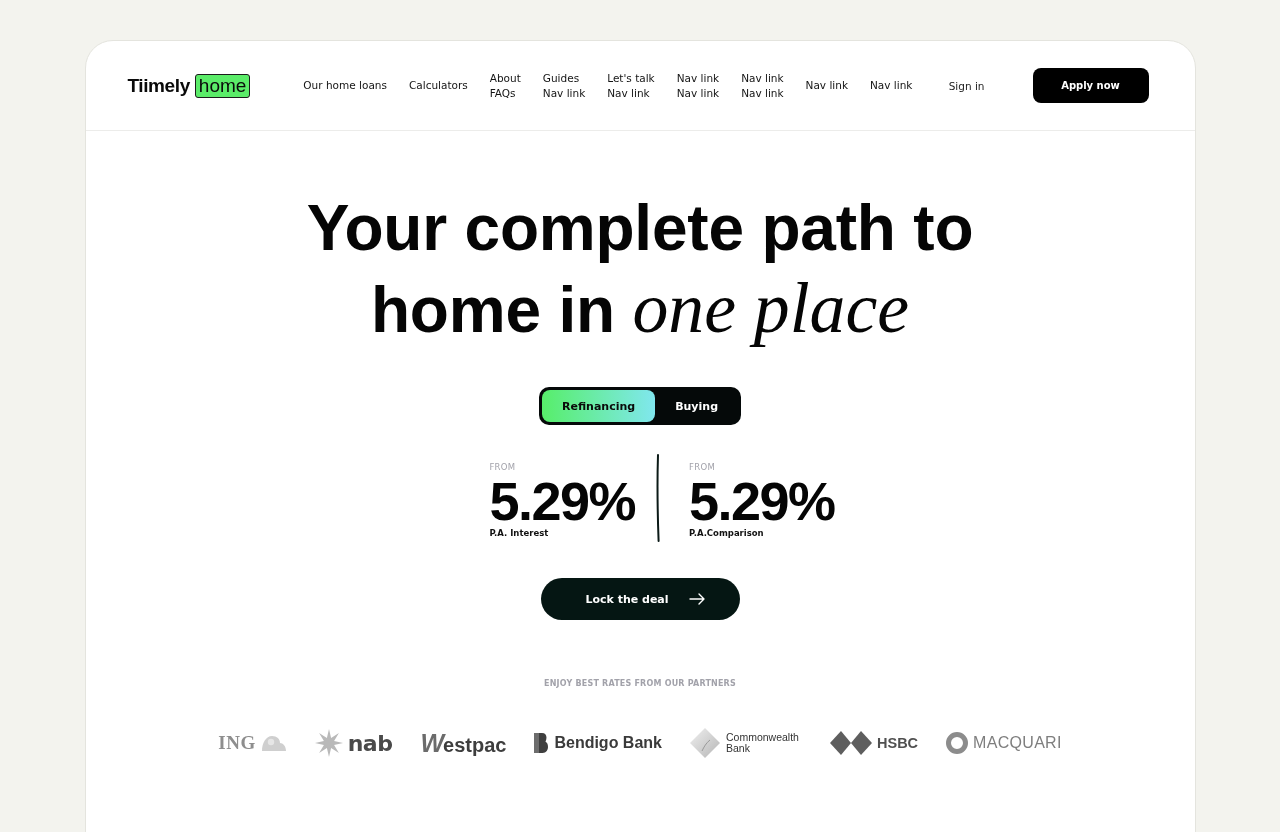  Describe the element at coordinates (505, 78) in the screenshot. I see `nav-link: About` at that location.